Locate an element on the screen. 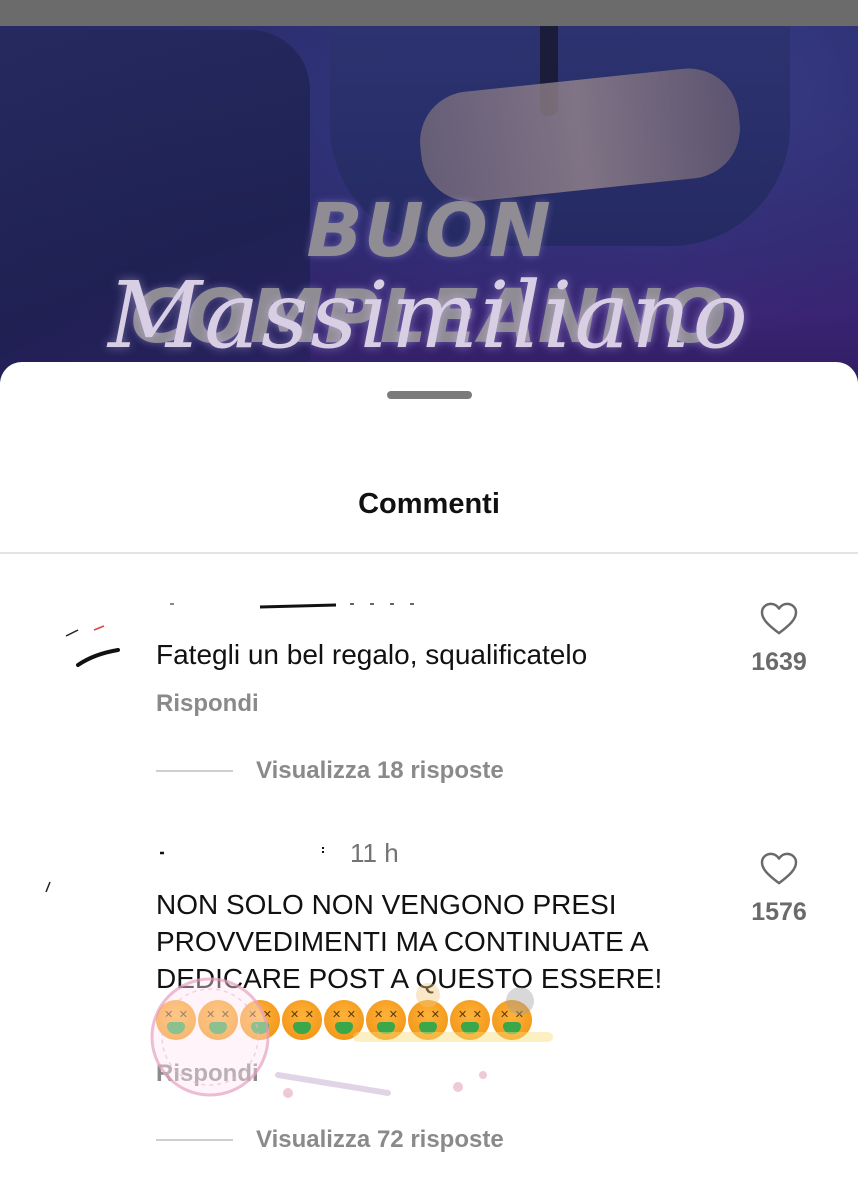 This screenshot has width=858, height=1200. view-replies-button: Visualizza 72 risposte is located at coordinates (380, 1140).